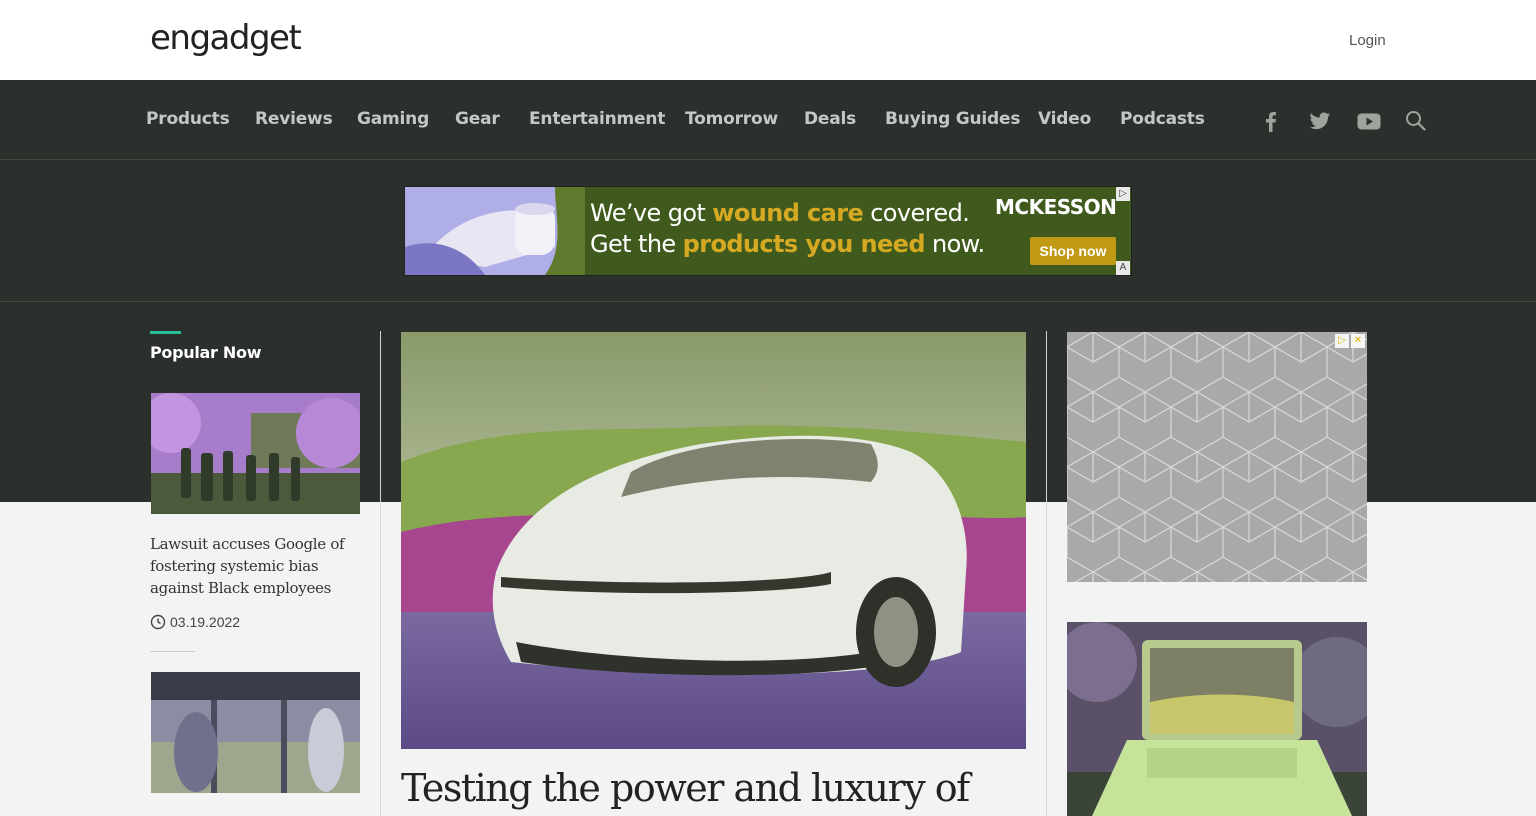  Describe the element at coordinates (830, 119) in the screenshot. I see `nav-item-deals: Deals` at that location.